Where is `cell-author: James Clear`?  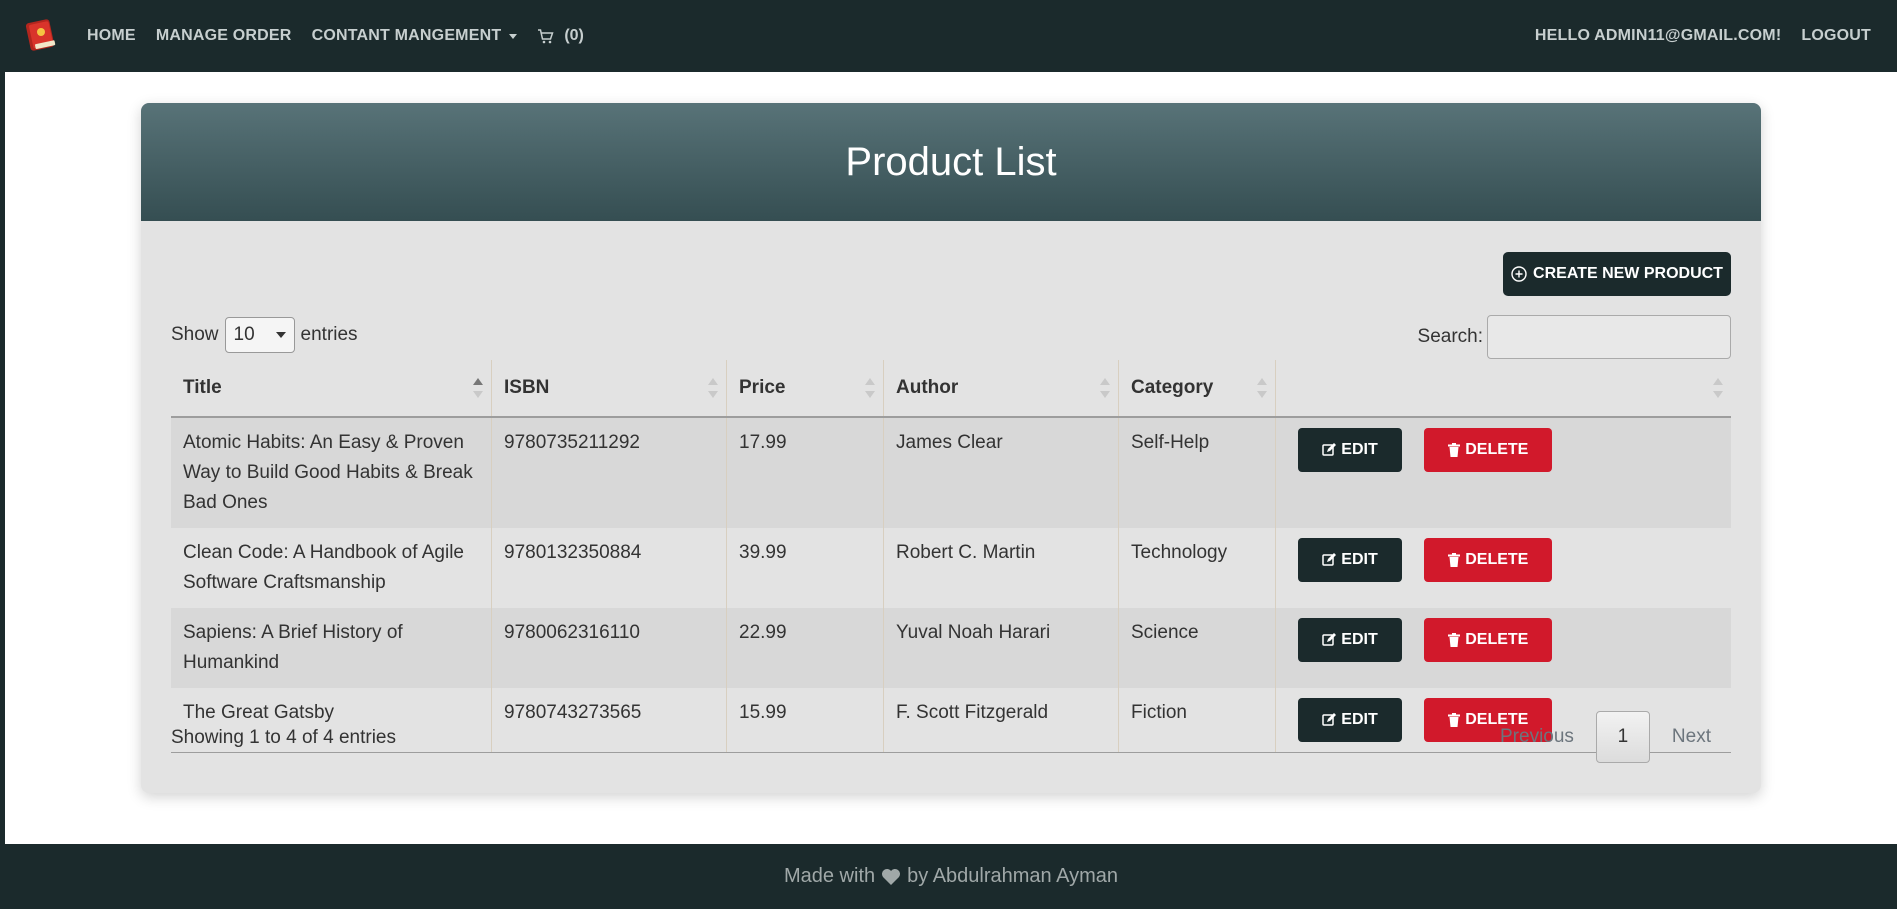
cell-author: James Clear is located at coordinates (1001, 472).